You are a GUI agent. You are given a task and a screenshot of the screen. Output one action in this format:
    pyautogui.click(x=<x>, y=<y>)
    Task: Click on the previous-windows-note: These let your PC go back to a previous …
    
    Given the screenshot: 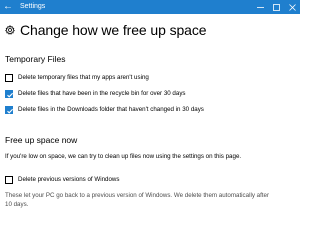 What is the action you would take?
    pyautogui.click(x=137, y=200)
    